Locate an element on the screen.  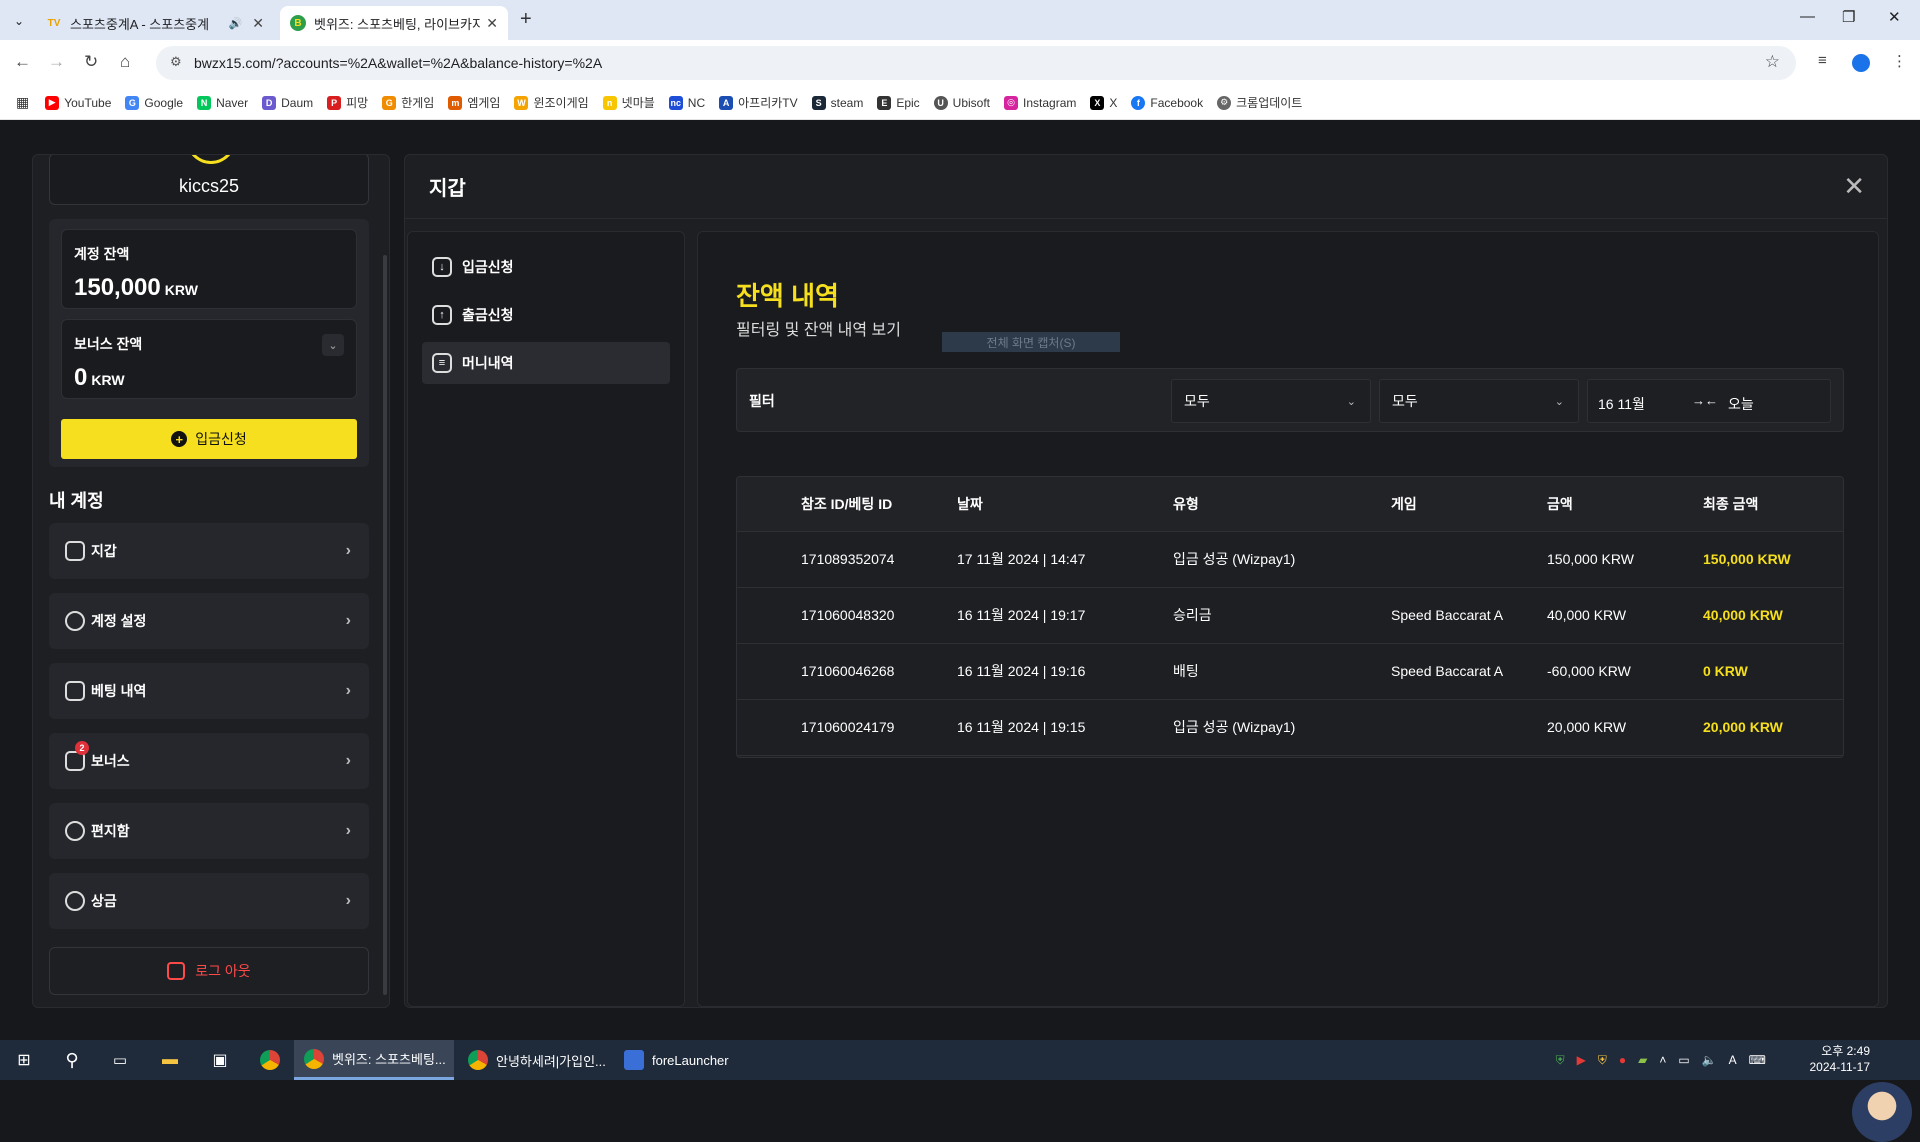
search-icon: ⚲ is located at coordinates (72, 1060).